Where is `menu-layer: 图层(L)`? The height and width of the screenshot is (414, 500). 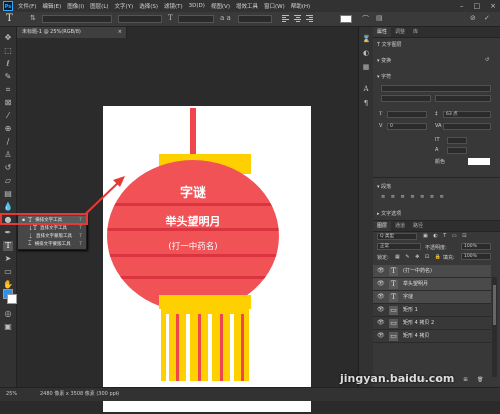 menu-layer: 图层(L) is located at coordinates (99, 6).